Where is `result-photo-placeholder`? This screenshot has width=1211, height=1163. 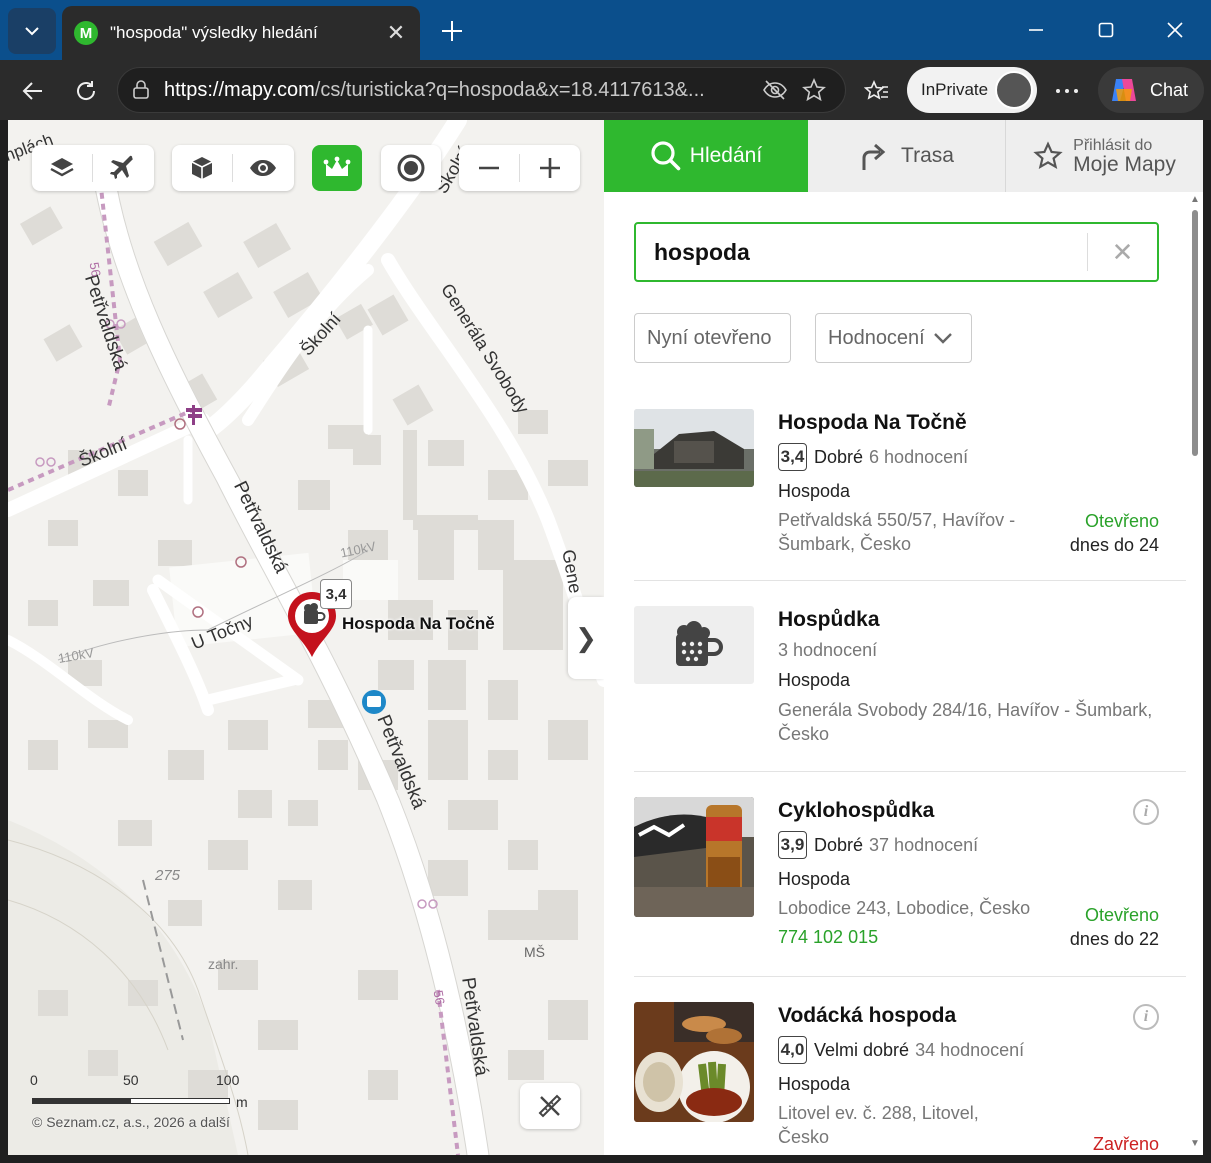 result-photo-placeholder is located at coordinates (694, 645).